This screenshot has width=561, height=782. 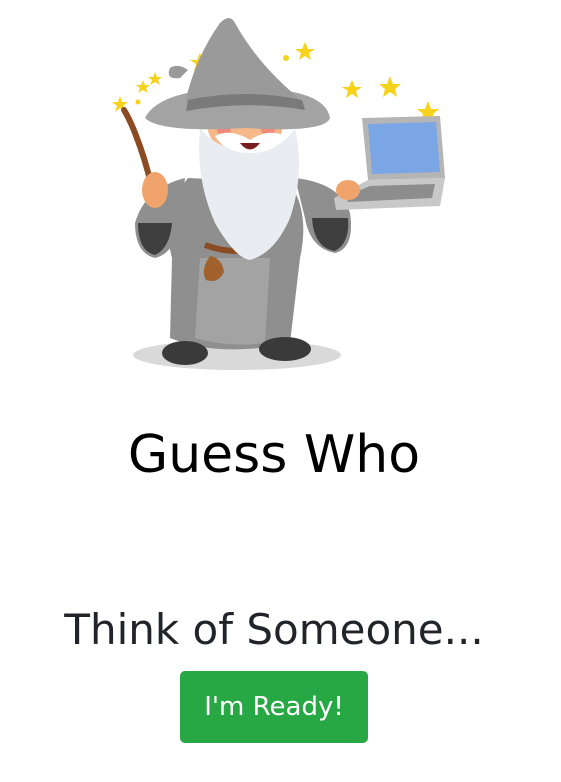 I want to click on page-title: Guess Who, so click(x=274, y=455).